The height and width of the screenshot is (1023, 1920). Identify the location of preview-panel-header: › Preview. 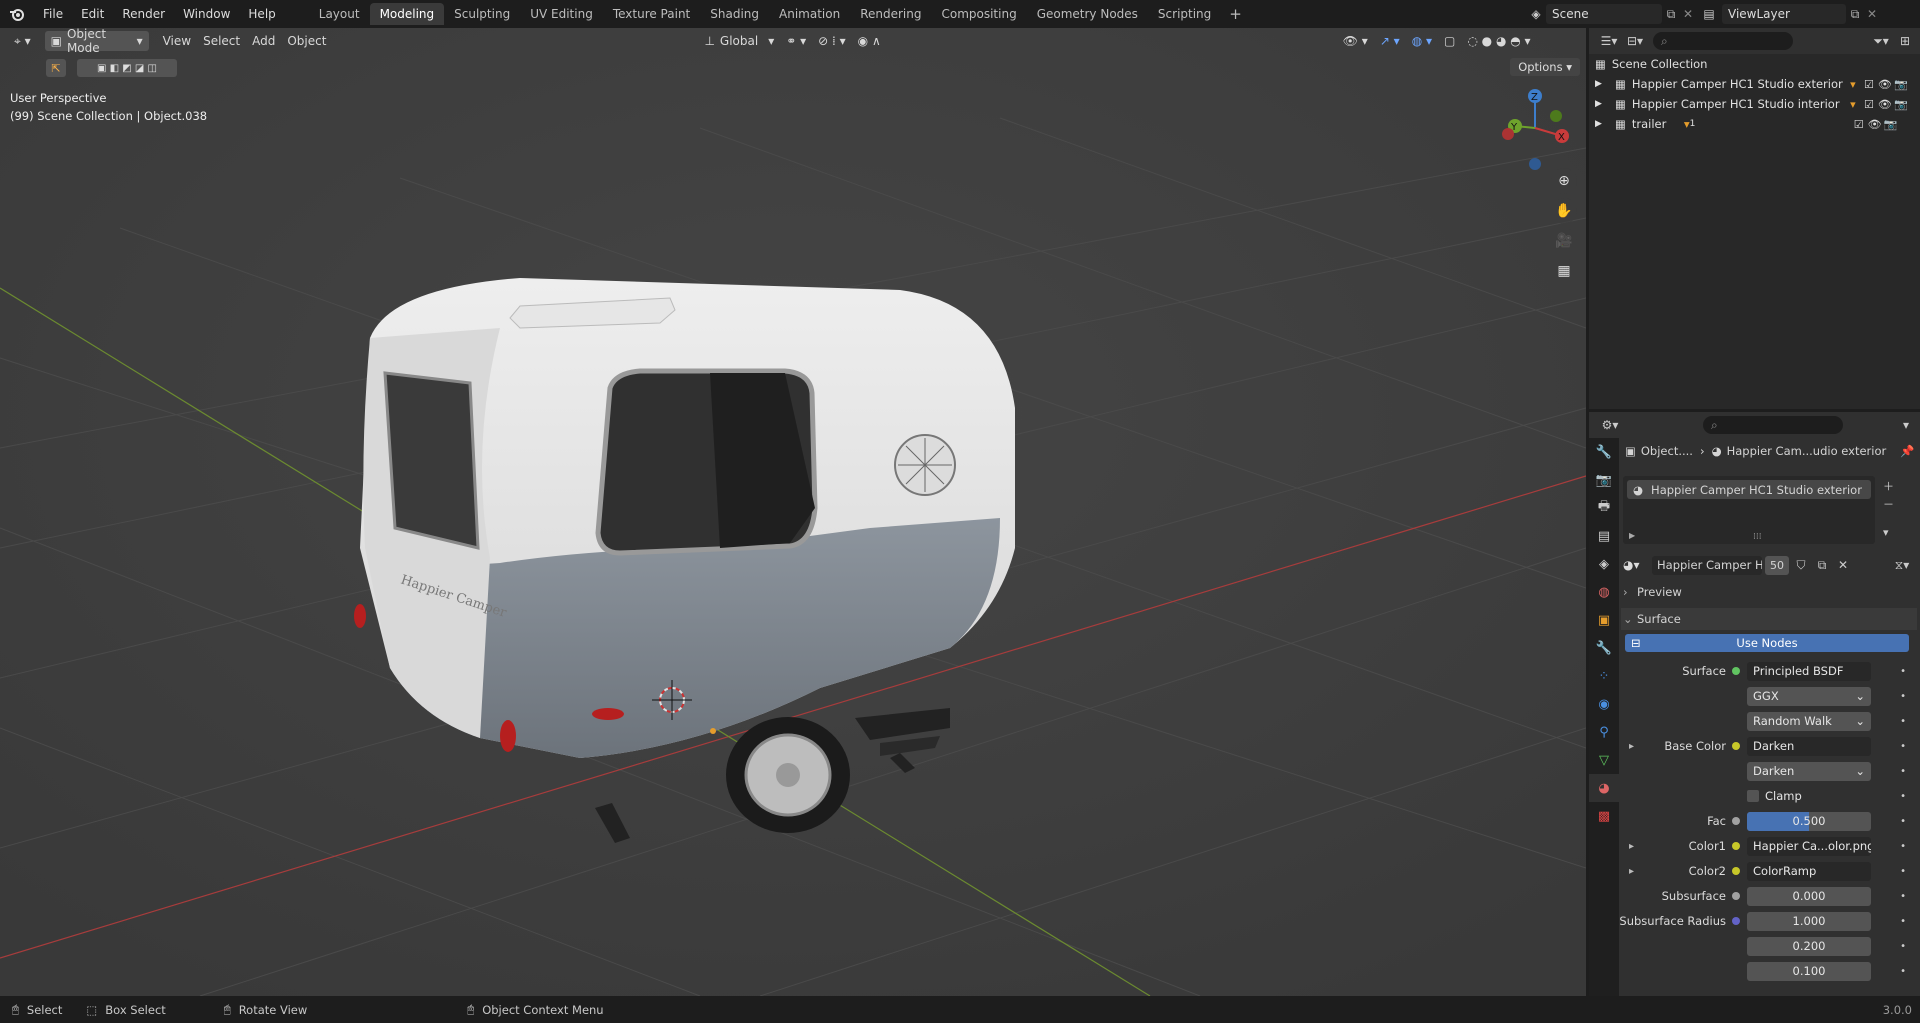
(1769, 592).